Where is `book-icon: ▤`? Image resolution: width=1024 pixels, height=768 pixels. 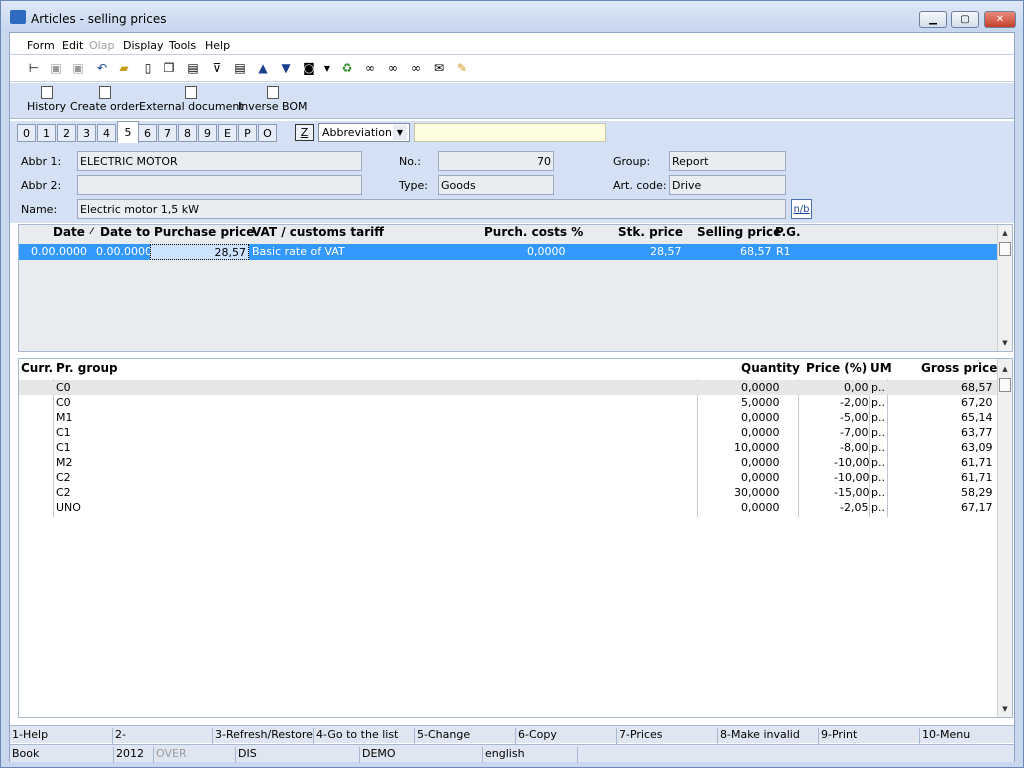
book-icon: ▤ is located at coordinates (193, 68).